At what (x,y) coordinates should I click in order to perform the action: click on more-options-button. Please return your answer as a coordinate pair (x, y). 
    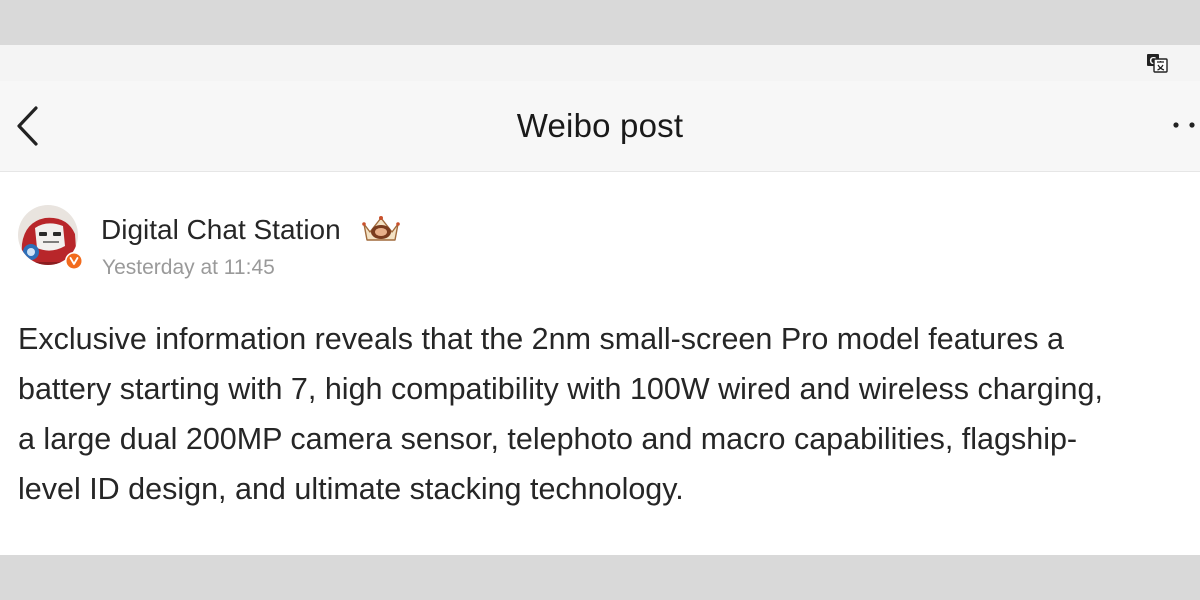
    Looking at the image, I should click on (1183, 125).